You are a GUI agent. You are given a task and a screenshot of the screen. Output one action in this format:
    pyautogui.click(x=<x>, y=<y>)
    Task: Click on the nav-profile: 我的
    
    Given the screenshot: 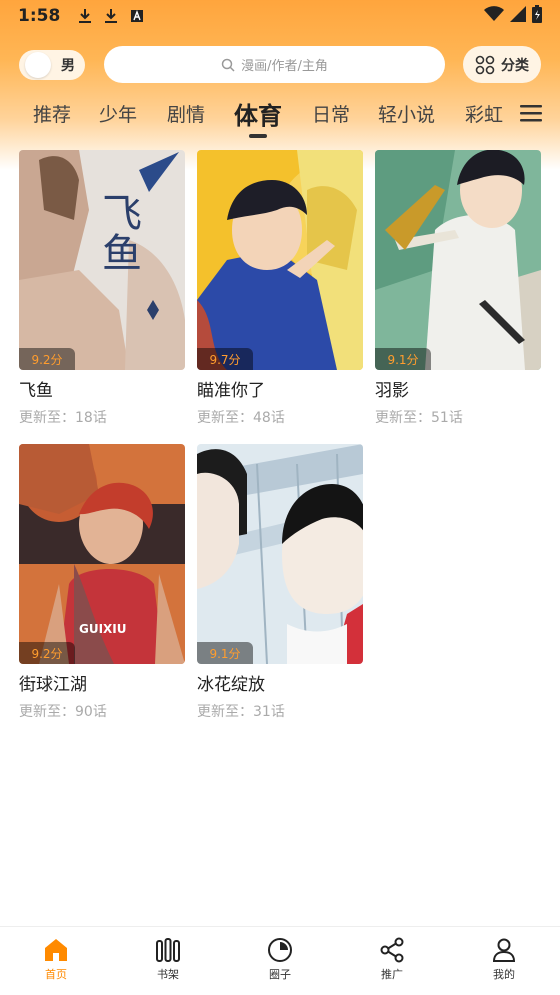 What is the action you would take?
    pyautogui.click(x=504, y=961)
    